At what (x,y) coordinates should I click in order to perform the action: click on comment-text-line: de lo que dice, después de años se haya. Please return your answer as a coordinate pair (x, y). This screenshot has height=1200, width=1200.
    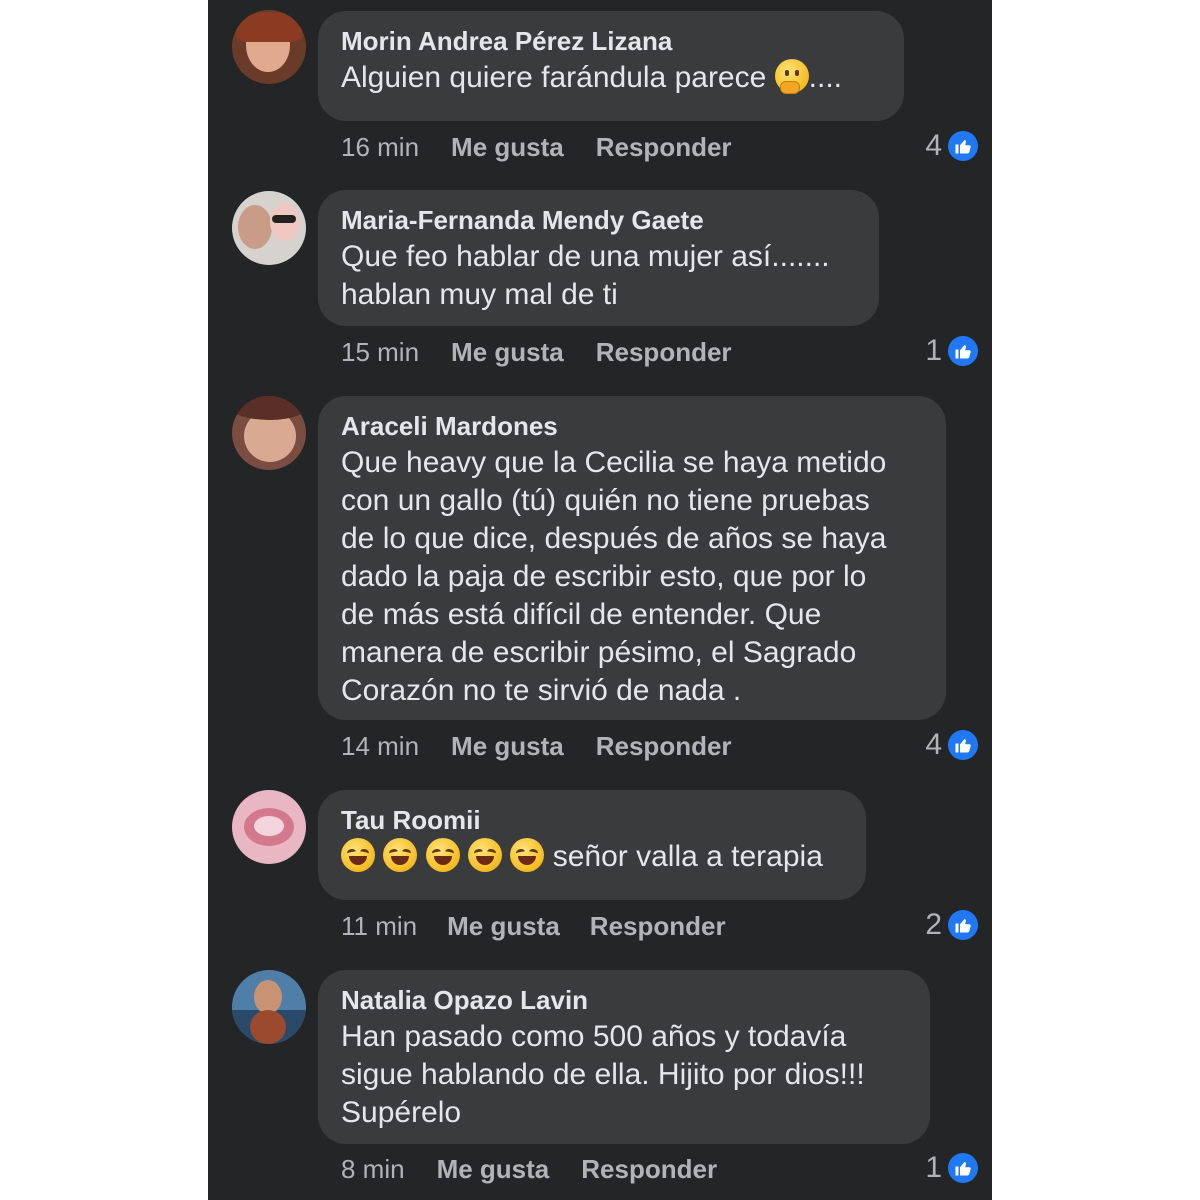
    Looking at the image, I should click on (614, 538).